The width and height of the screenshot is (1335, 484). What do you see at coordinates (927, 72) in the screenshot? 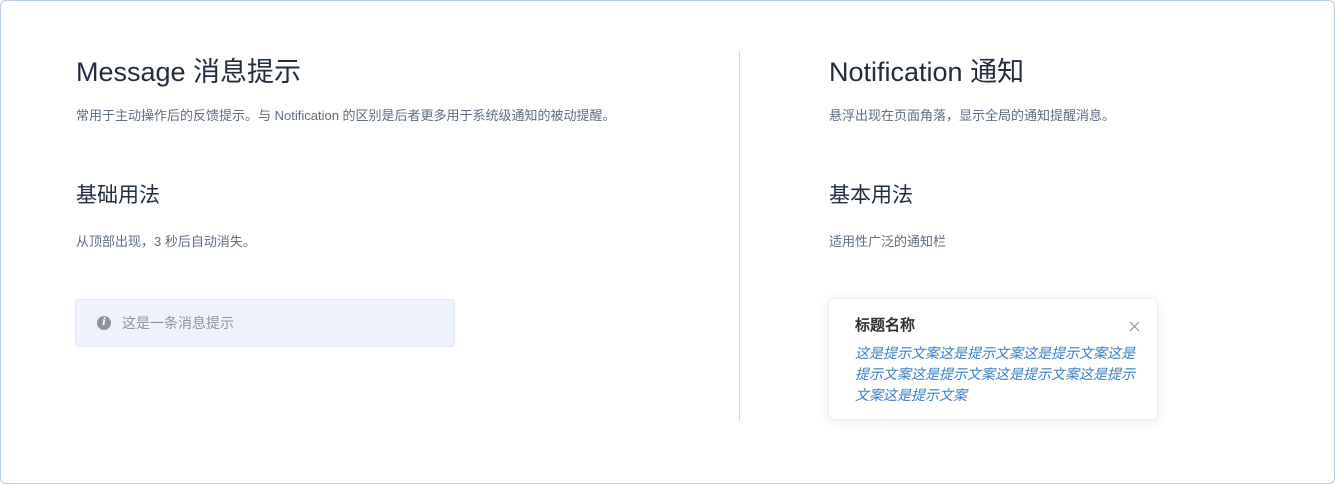
I see `notification-page-title: Notification 通知` at bounding box center [927, 72].